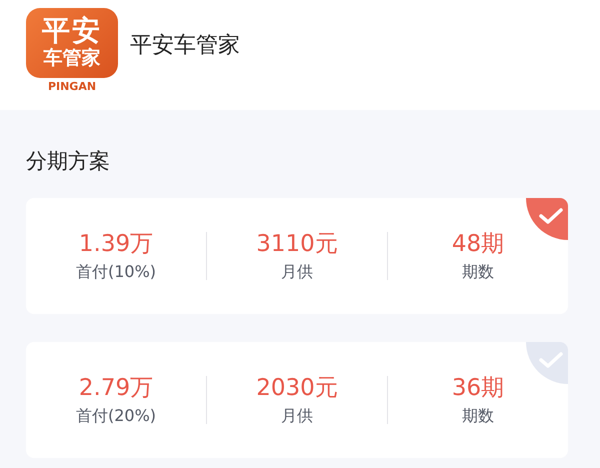  I want to click on logo-text: 车管家, so click(72, 58).